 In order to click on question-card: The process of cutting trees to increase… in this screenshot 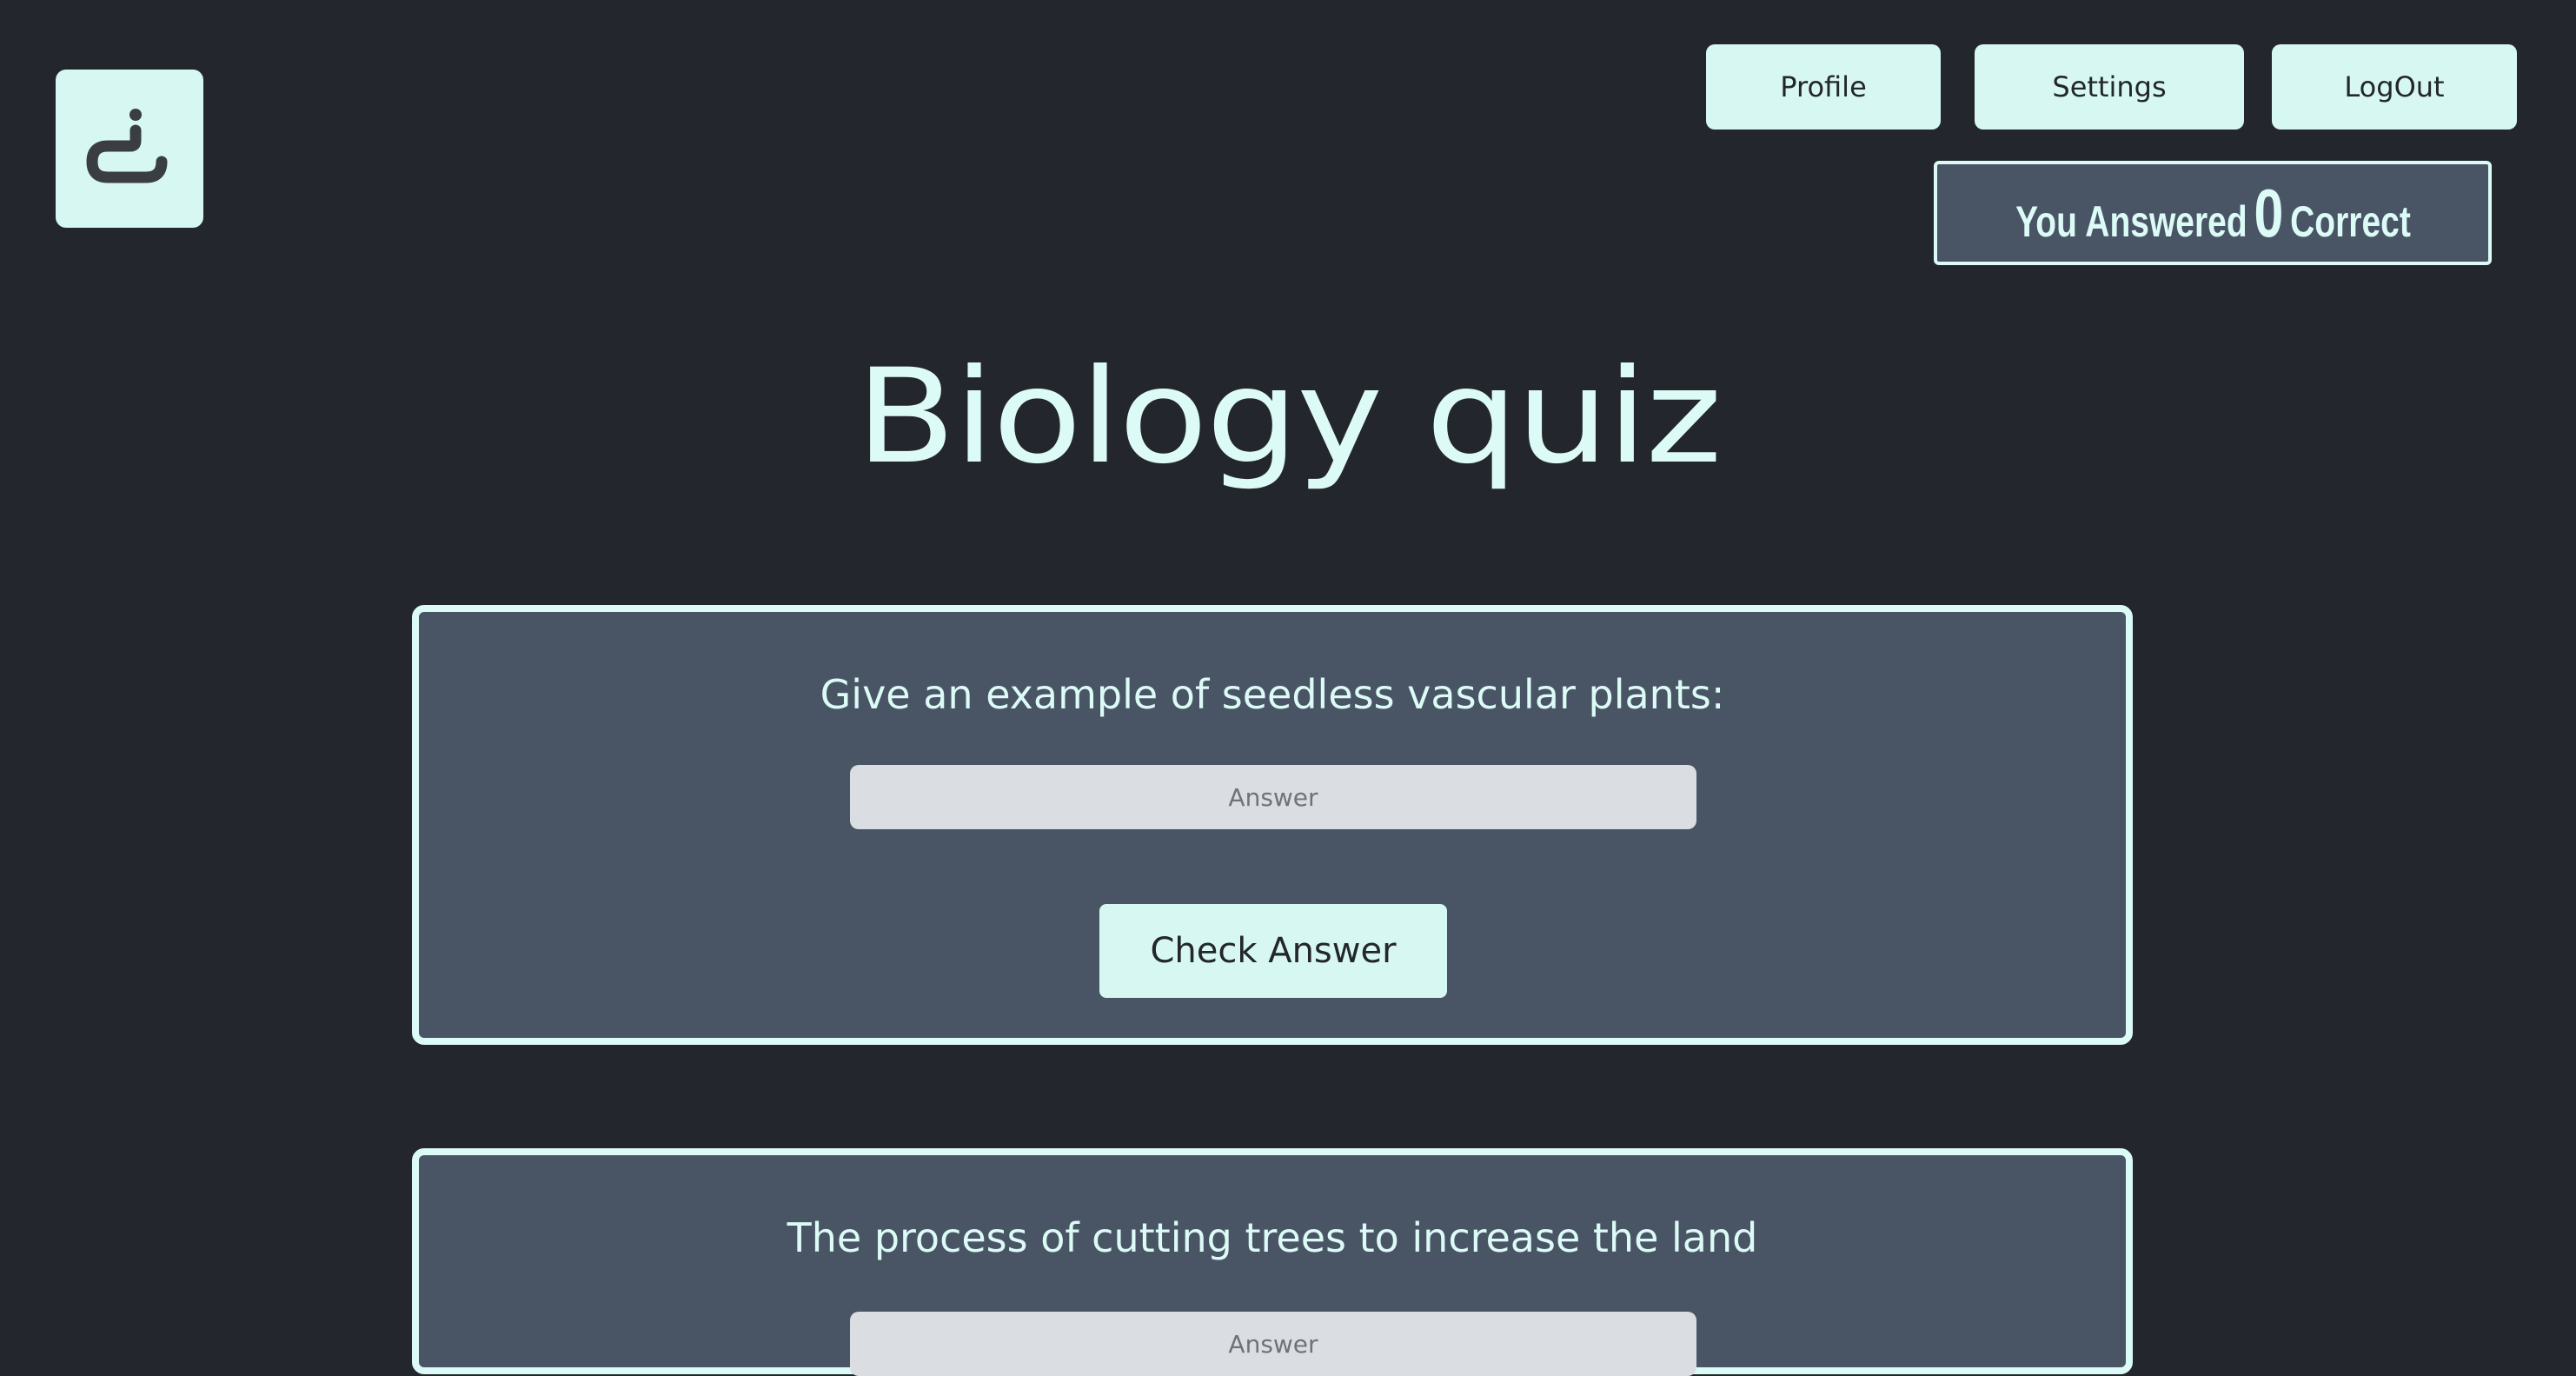, I will do `click(1272, 1262)`.